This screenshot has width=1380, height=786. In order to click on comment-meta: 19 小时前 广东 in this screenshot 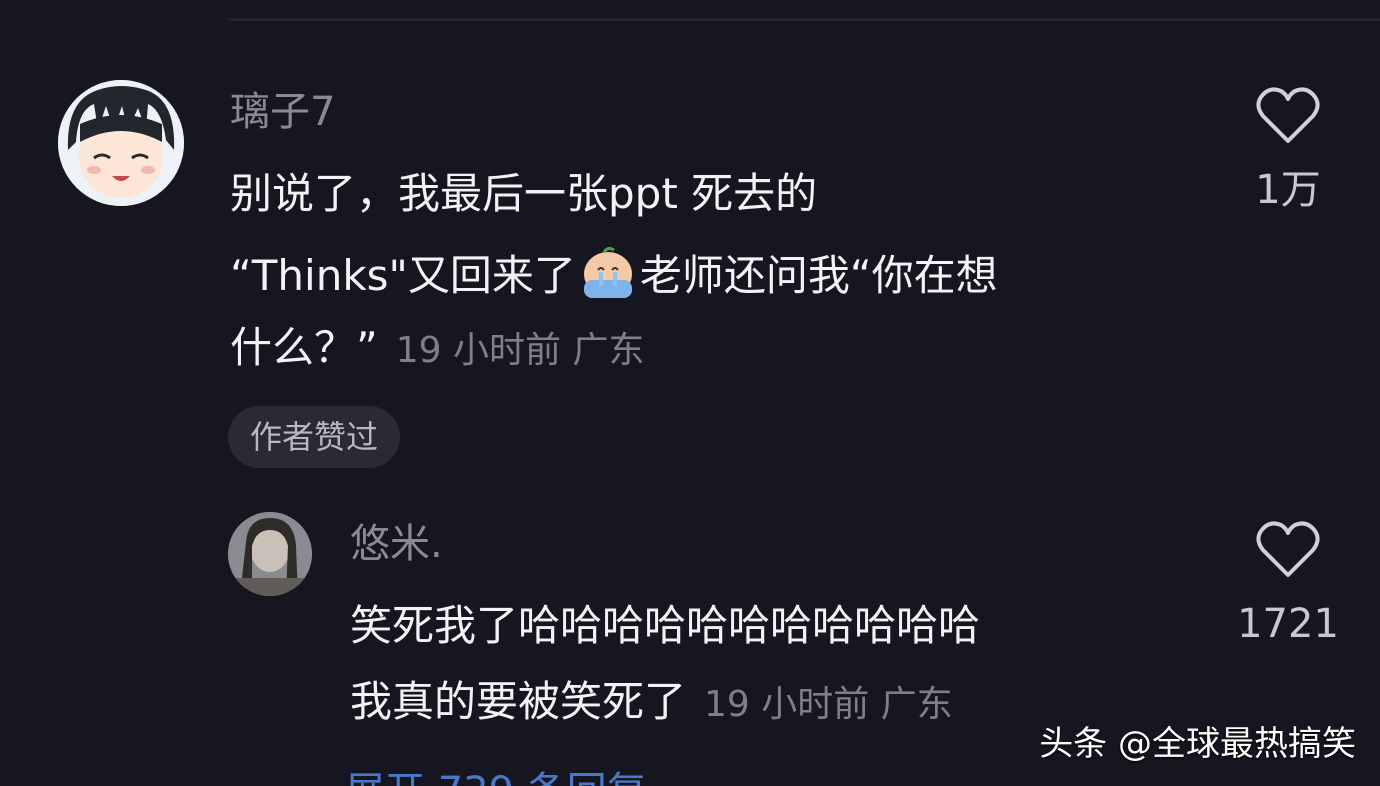, I will do `click(520, 350)`.